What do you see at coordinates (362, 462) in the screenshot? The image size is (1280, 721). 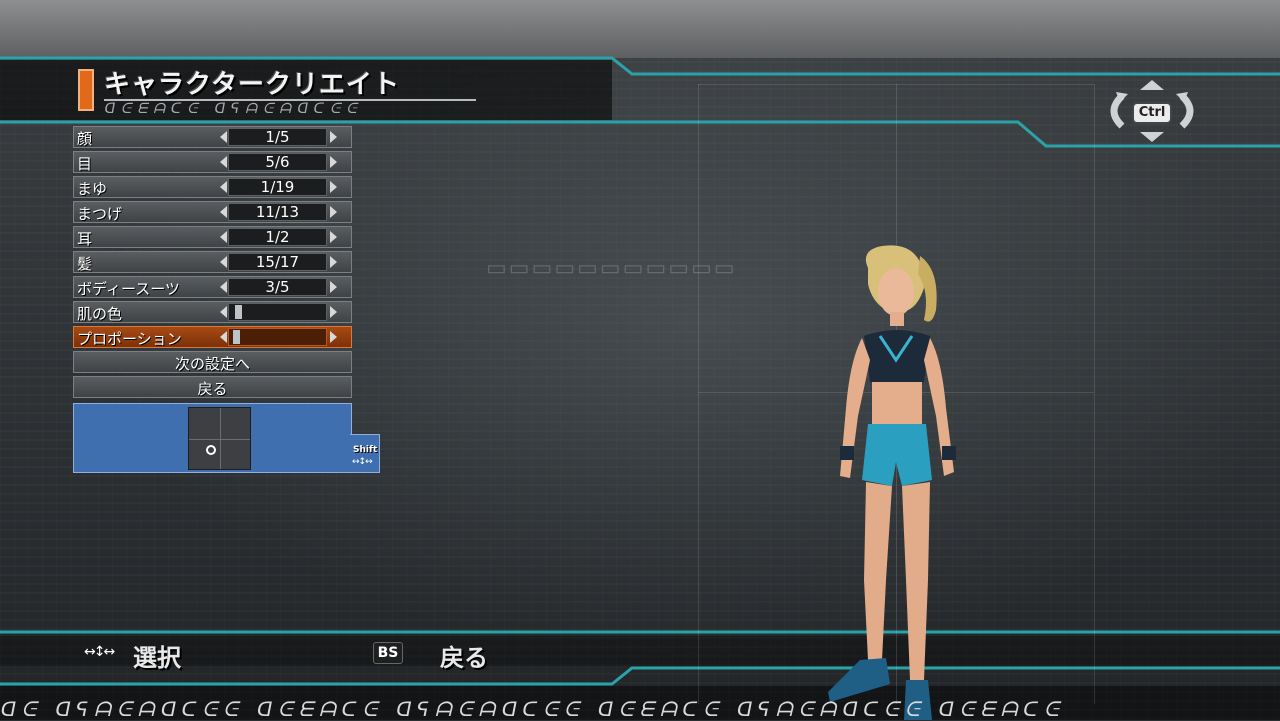 I see `arrow-keys-icon: ↔↕↔` at bounding box center [362, 462].